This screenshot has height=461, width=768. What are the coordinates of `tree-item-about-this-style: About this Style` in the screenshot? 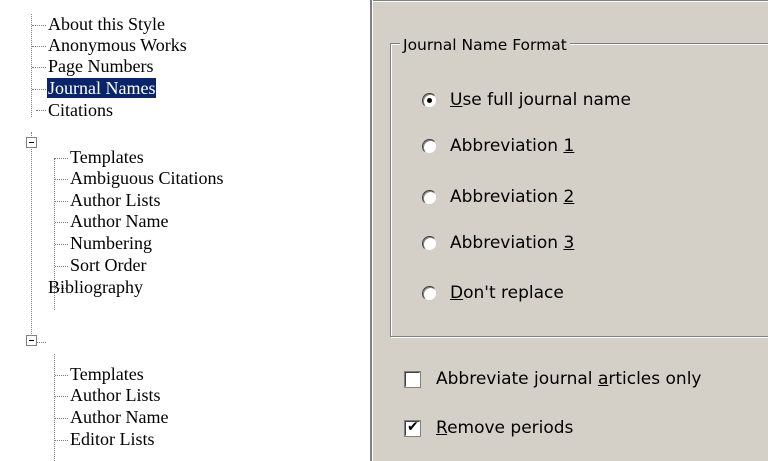 It's located at (106, 24).